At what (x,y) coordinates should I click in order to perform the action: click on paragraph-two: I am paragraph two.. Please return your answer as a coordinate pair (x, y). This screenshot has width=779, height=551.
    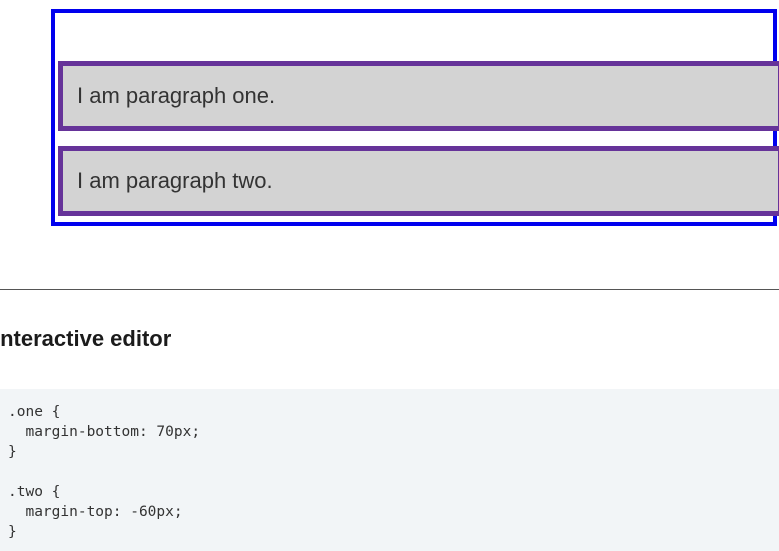
    Looking at the image, I should click on (418, 181).